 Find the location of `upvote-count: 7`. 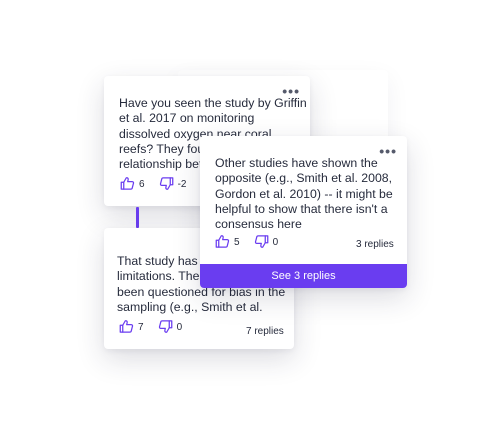

upvote-count: 7 is located at coordinates (141, 327).